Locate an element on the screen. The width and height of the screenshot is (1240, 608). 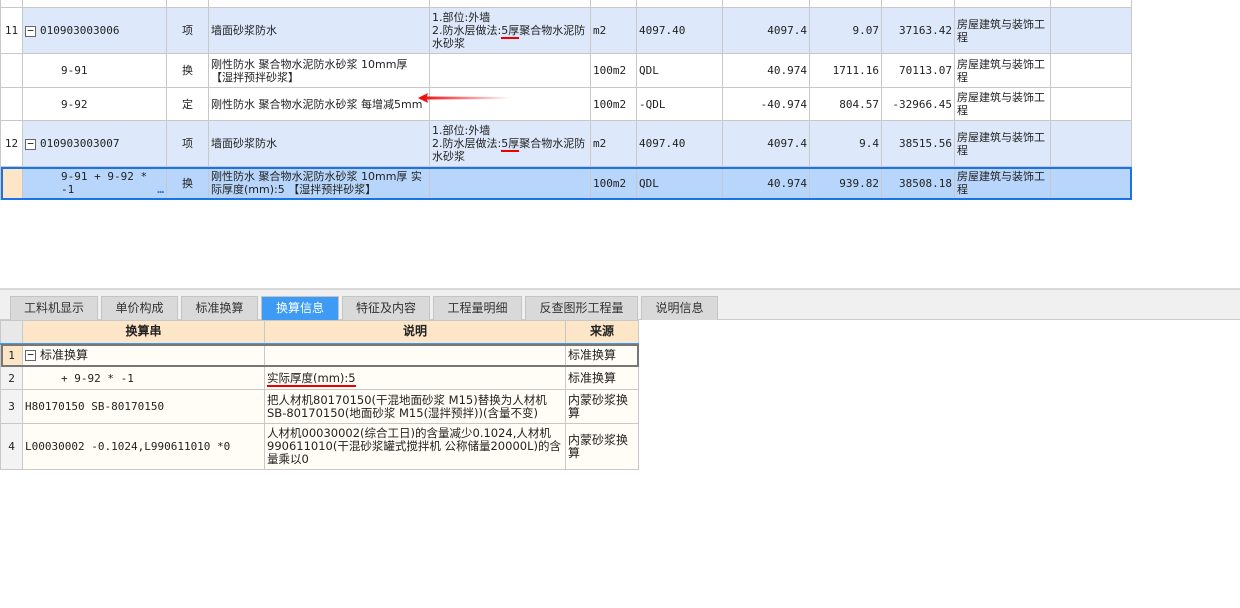
name-cell: 刚性防水 聚合物水泥防水砂浆 每增减5mm is located at coordinates (319, 104).